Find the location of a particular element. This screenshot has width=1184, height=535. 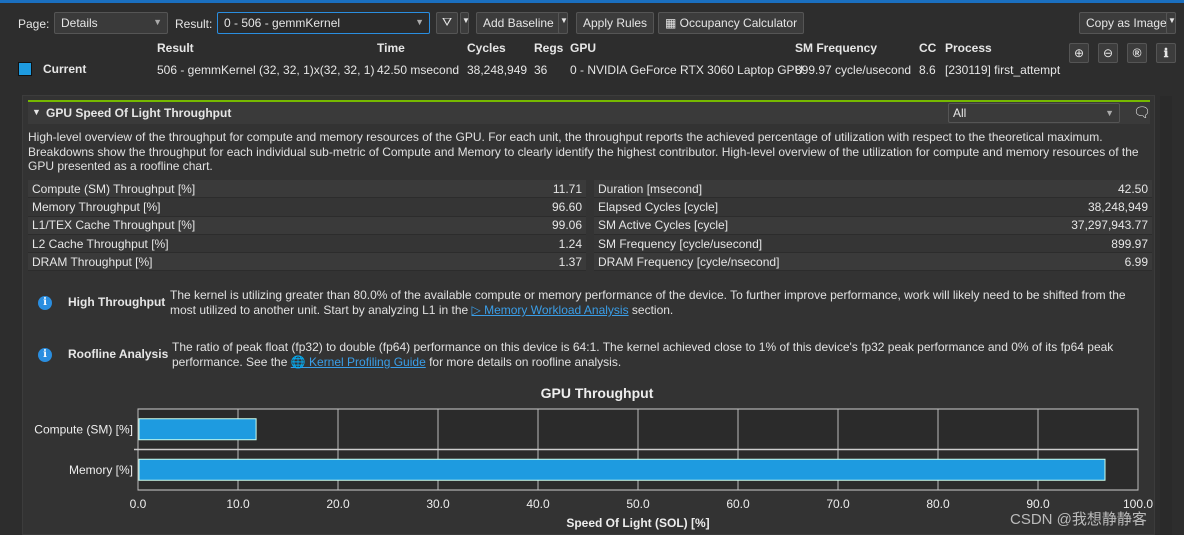

y-category-label: Memory [%] is located at coordinates (101, 470).